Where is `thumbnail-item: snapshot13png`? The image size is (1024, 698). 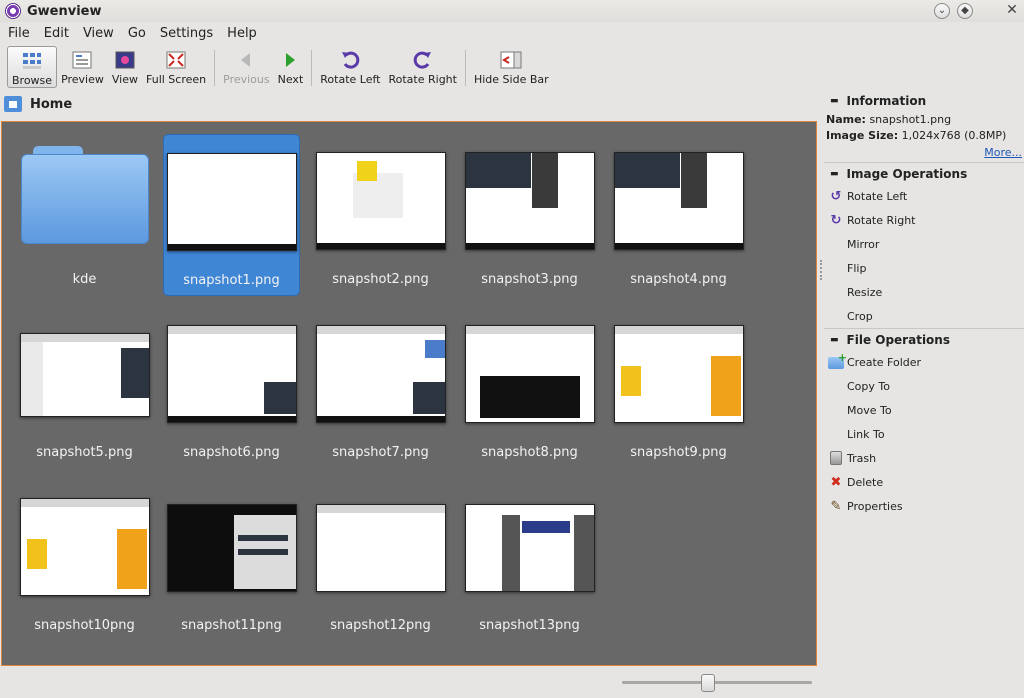
thumbnail-item: snapshot13png is located at coordinates (529, 561).